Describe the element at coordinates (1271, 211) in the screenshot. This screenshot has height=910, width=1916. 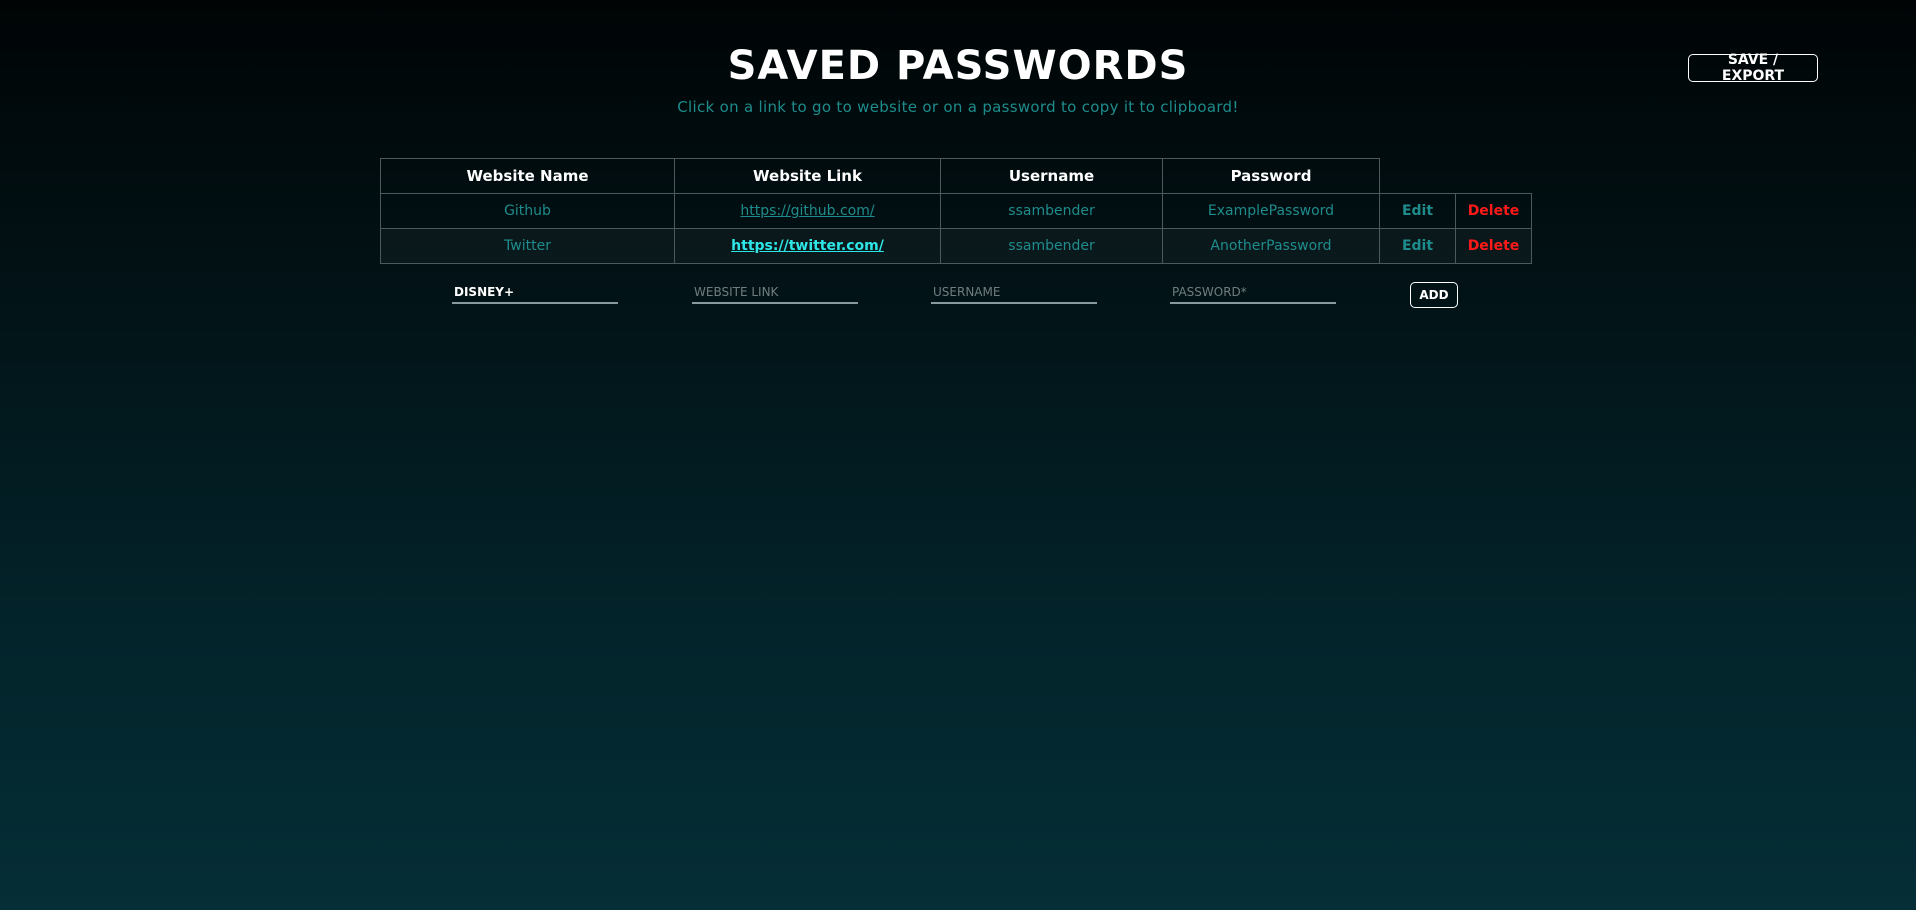
I see `password-cell: ExamplePassword` at that location.